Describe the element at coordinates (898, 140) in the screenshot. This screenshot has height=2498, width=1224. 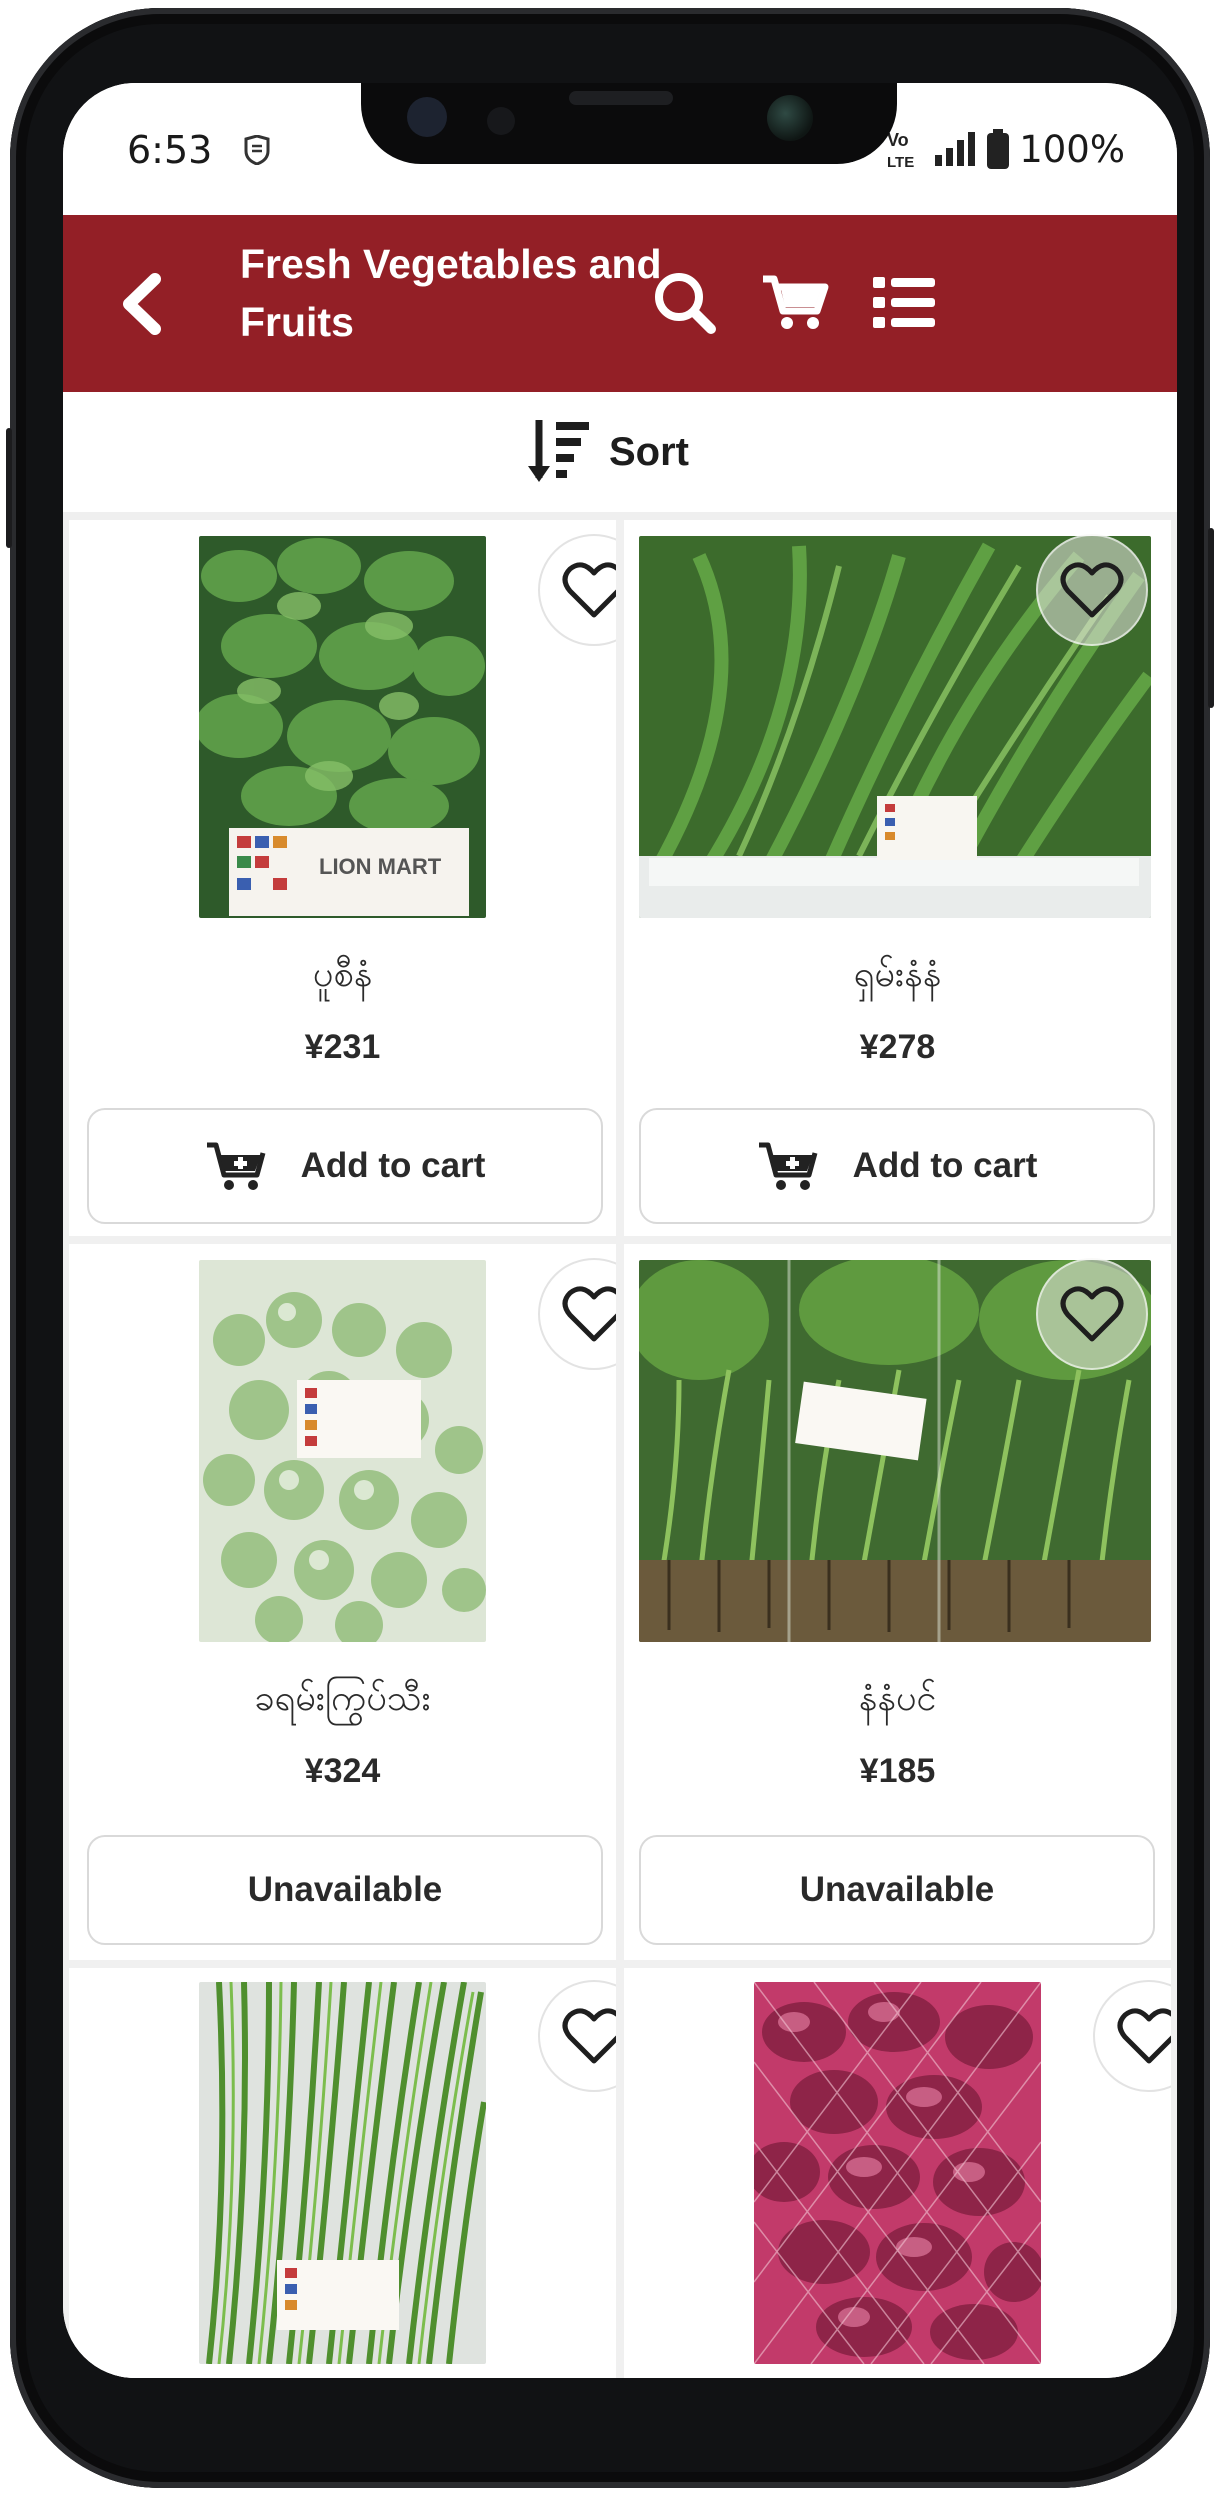
I see `volte-text-vo: Vo` at that location.